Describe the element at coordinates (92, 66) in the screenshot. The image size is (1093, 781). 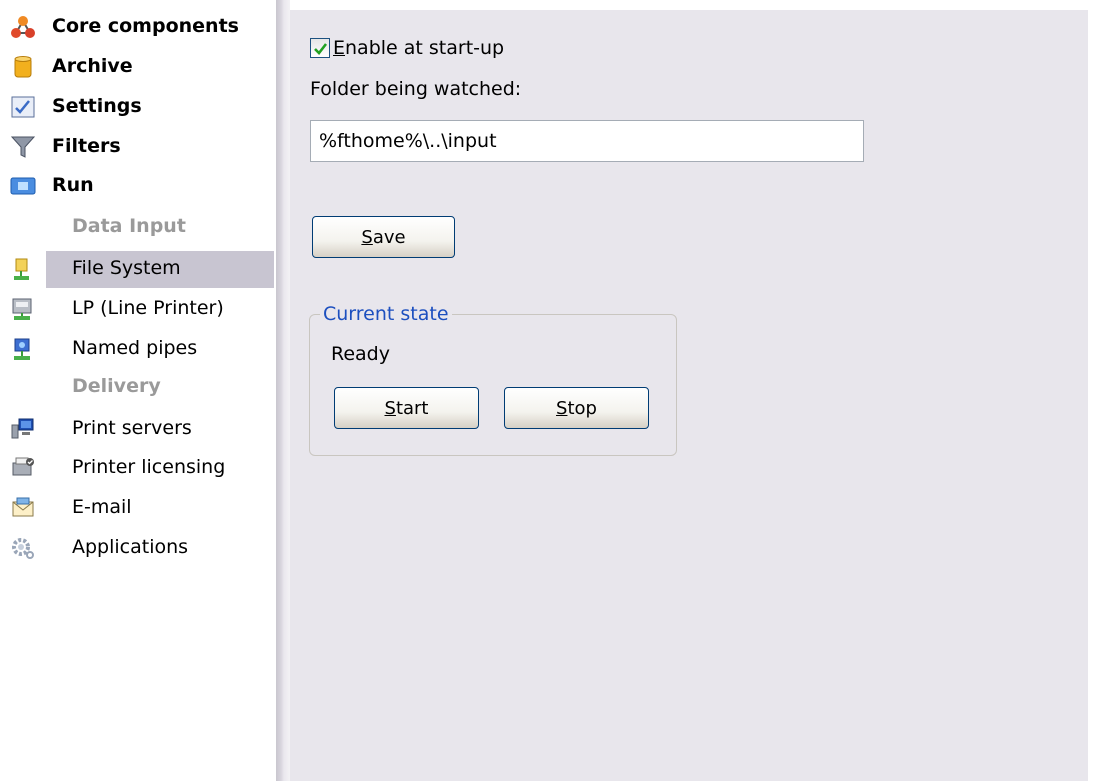
I see `sidebar-item-label: Archive` at that location.